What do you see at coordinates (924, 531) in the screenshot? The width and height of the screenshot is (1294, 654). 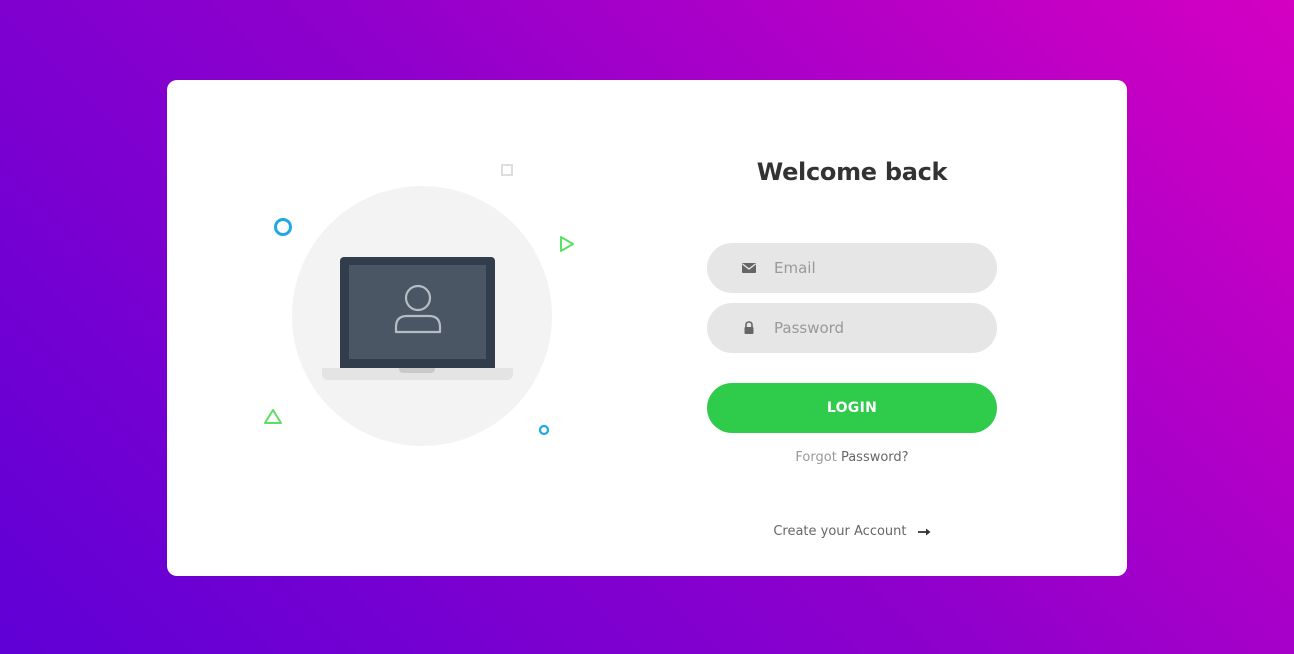 I see `arrow-right-icon` at bounding box center [924, 531].